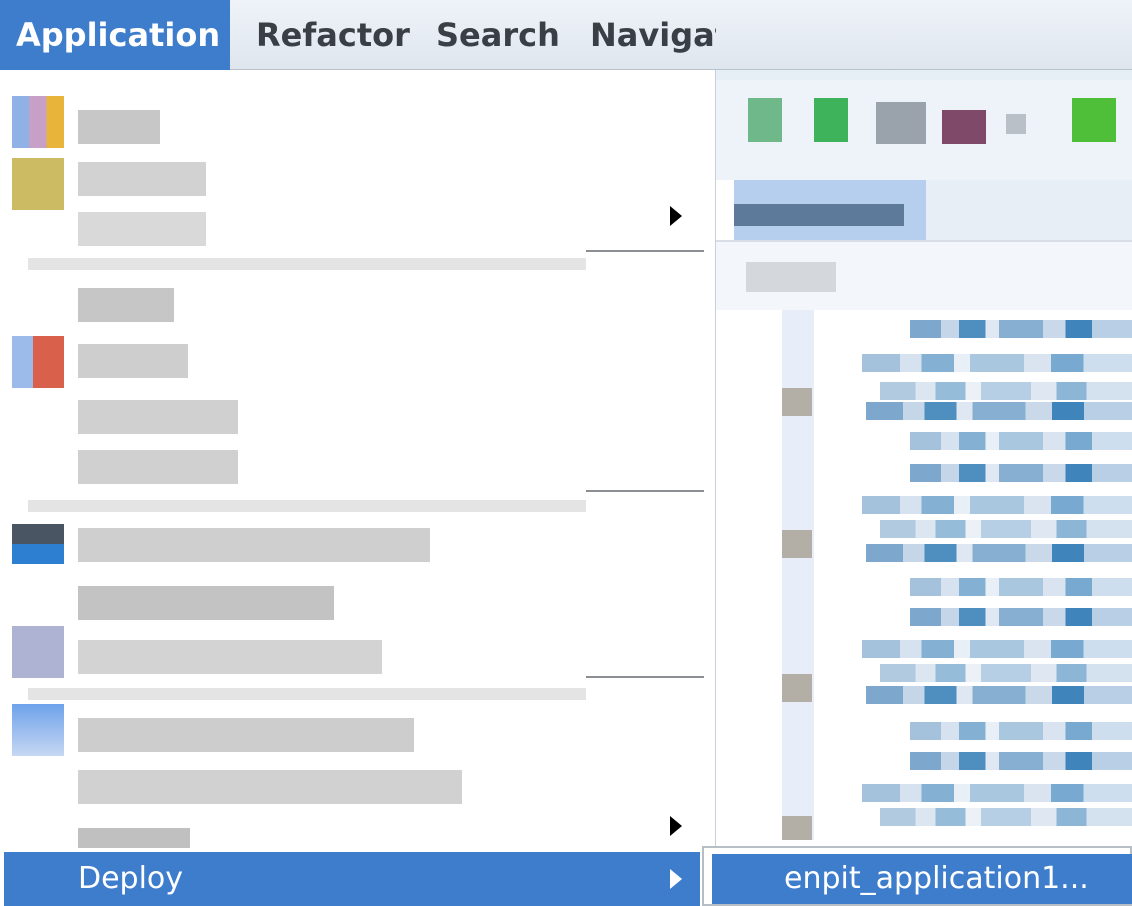  I want to click on menu-application-label: Application, so click(118, 35).